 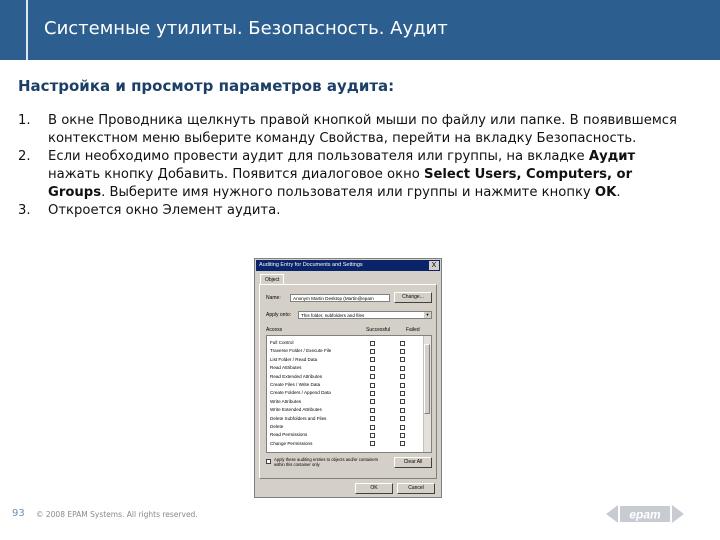 What do you see at coordinates (206, 86) in the screenshot?
I see `slide-subtitle: Настройка и просмотр параметров аудита:` at bounding box center [206, 86].